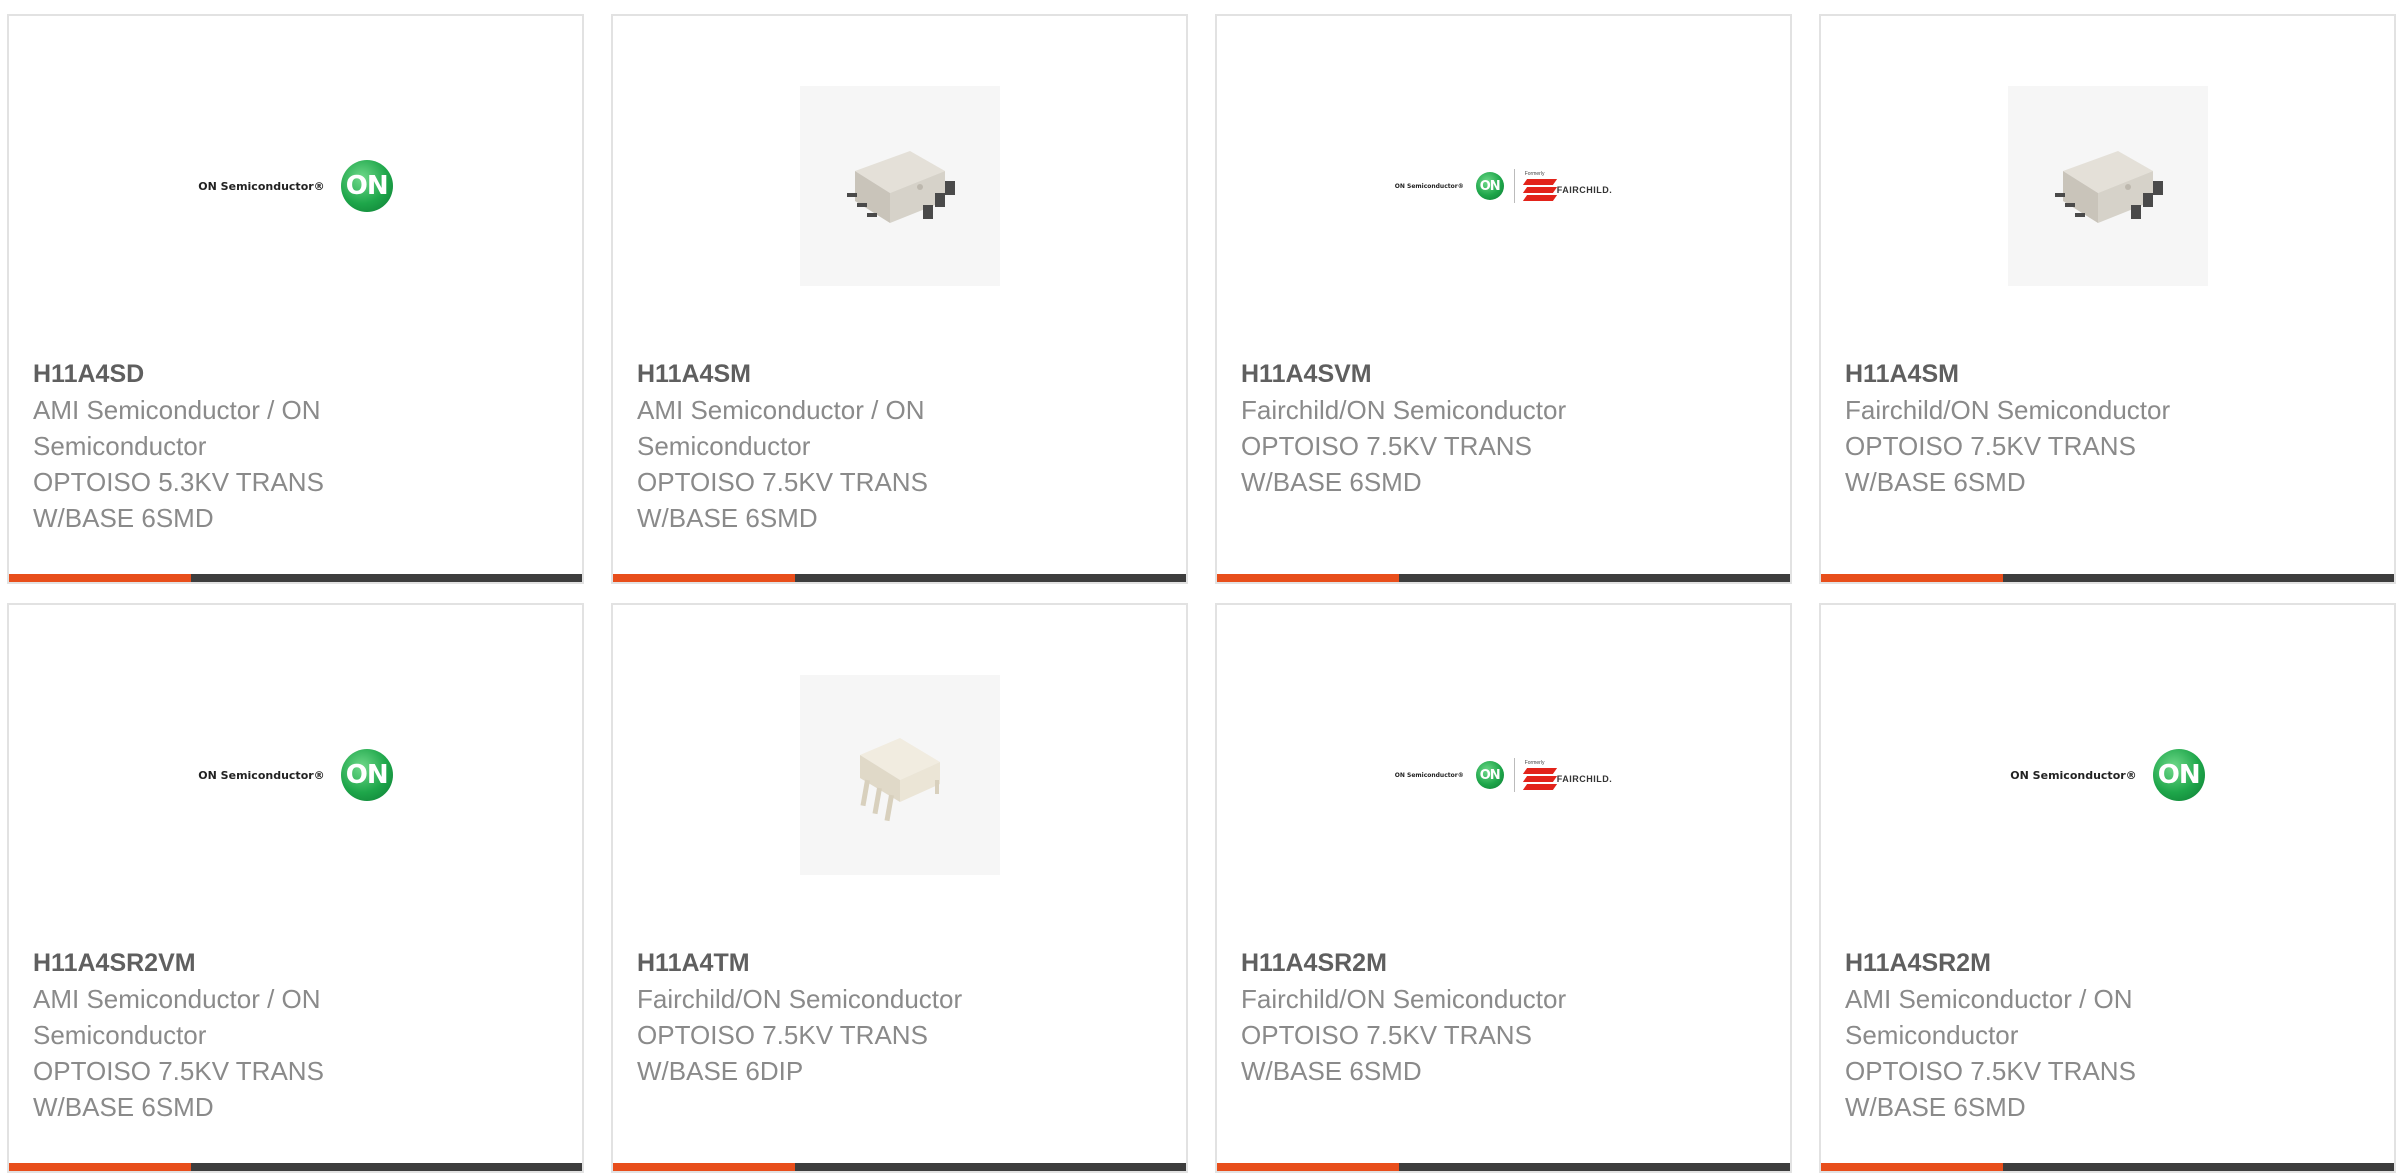 The height and width of the screenshot is (1173, 2400). Describe the element at coordinates (178, 500) in the screenshot. I see `description: OPTOISO 5.3KV TRANS W/BASE 6SMD` at that location.